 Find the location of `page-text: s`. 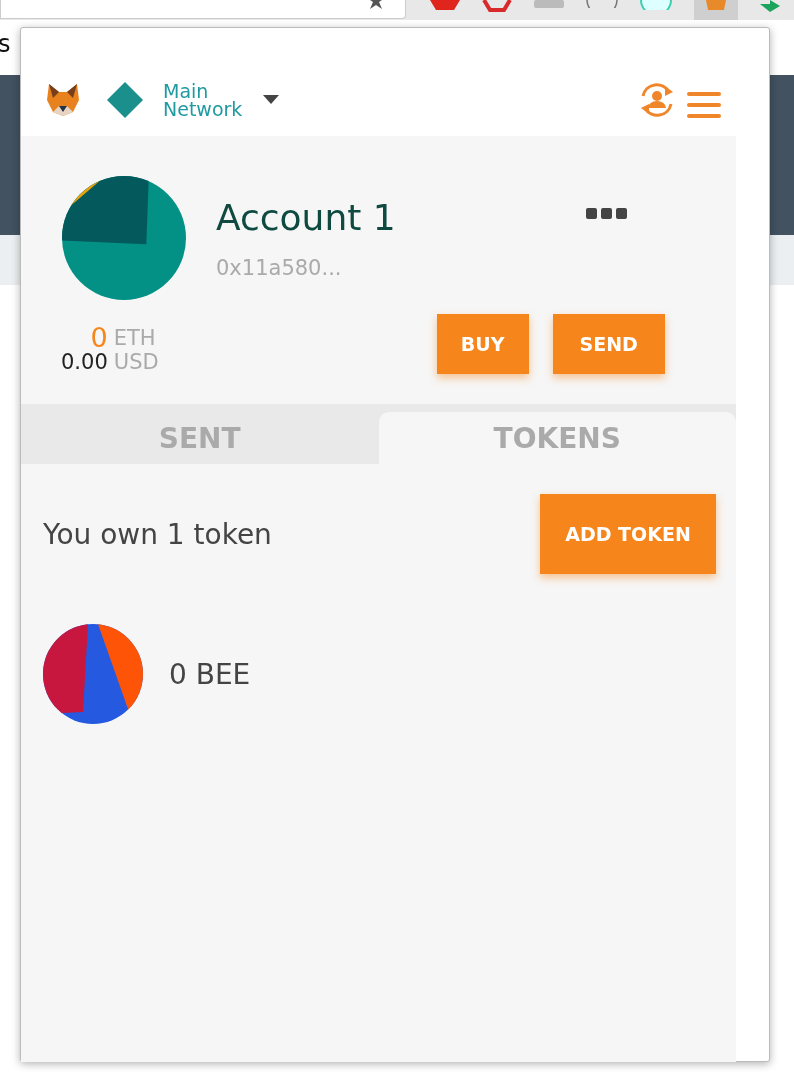

page-text: s is located at coordinates (5, 44).